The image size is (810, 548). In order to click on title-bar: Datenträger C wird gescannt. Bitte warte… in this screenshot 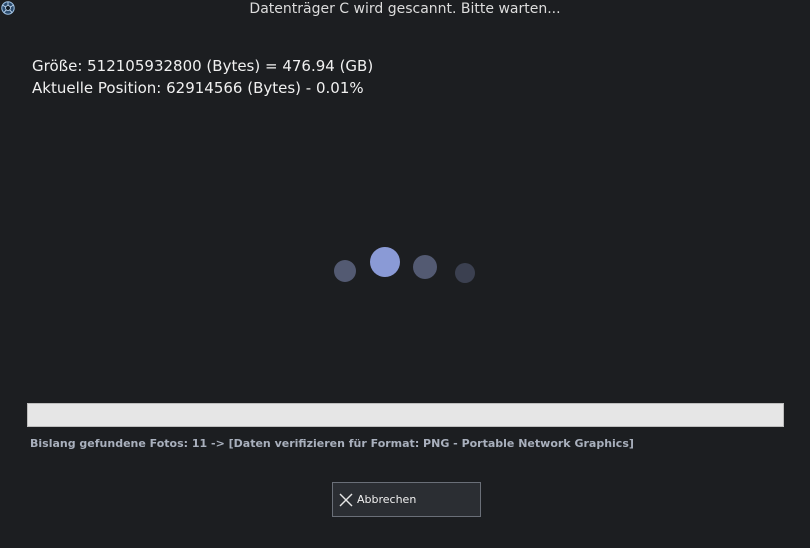, I will do `click(405, 10)`.